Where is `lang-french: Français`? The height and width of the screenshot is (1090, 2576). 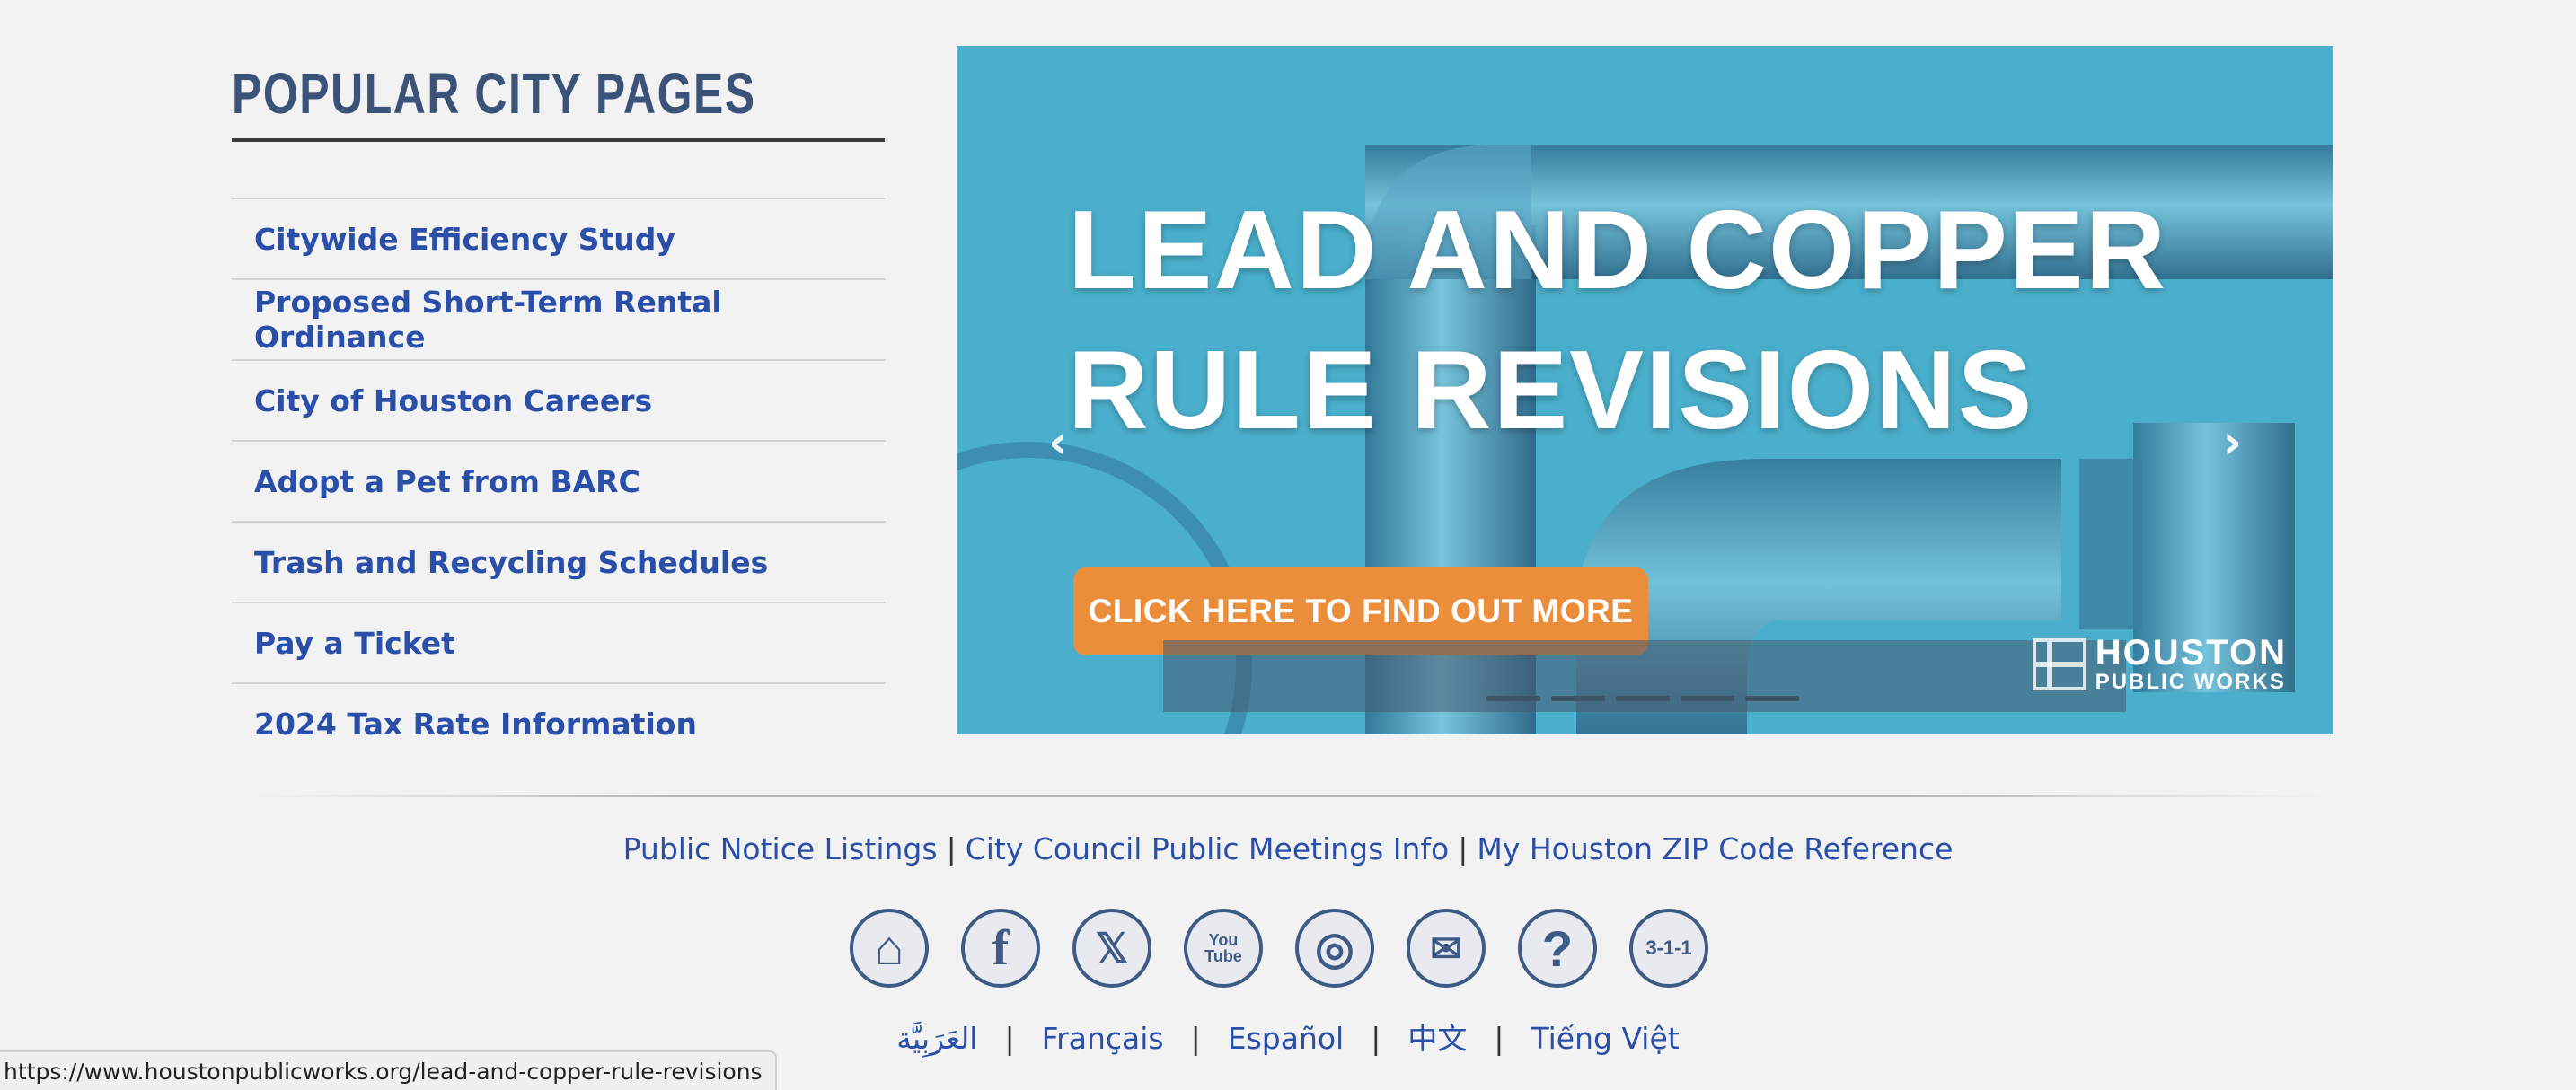
lang-french: Français is located at coordinates (1103, 1038).